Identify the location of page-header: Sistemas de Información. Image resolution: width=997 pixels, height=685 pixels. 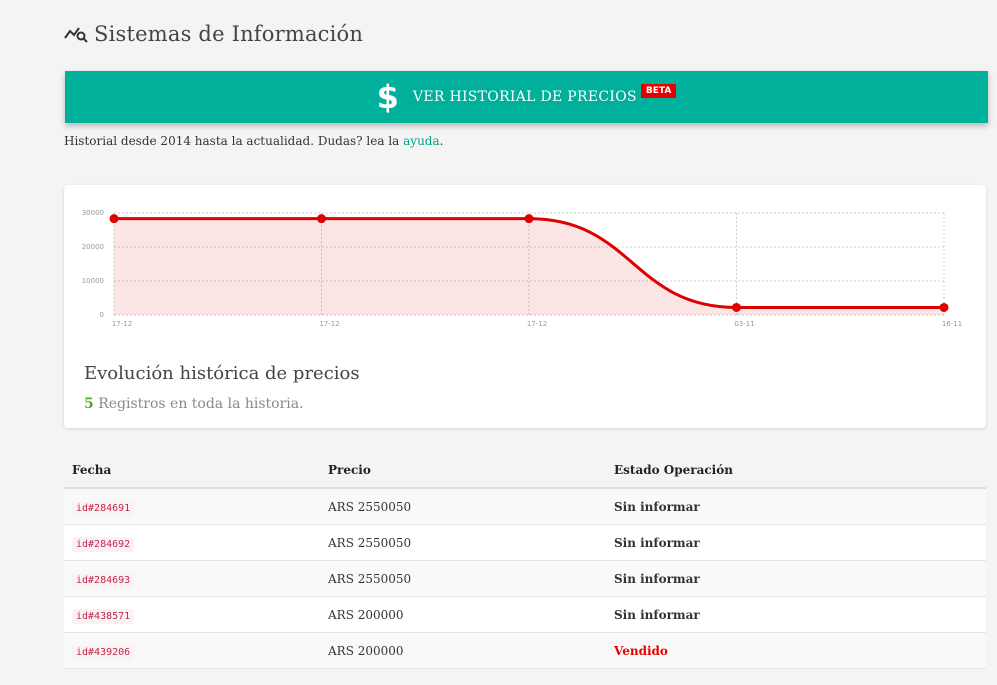
(213, 34).